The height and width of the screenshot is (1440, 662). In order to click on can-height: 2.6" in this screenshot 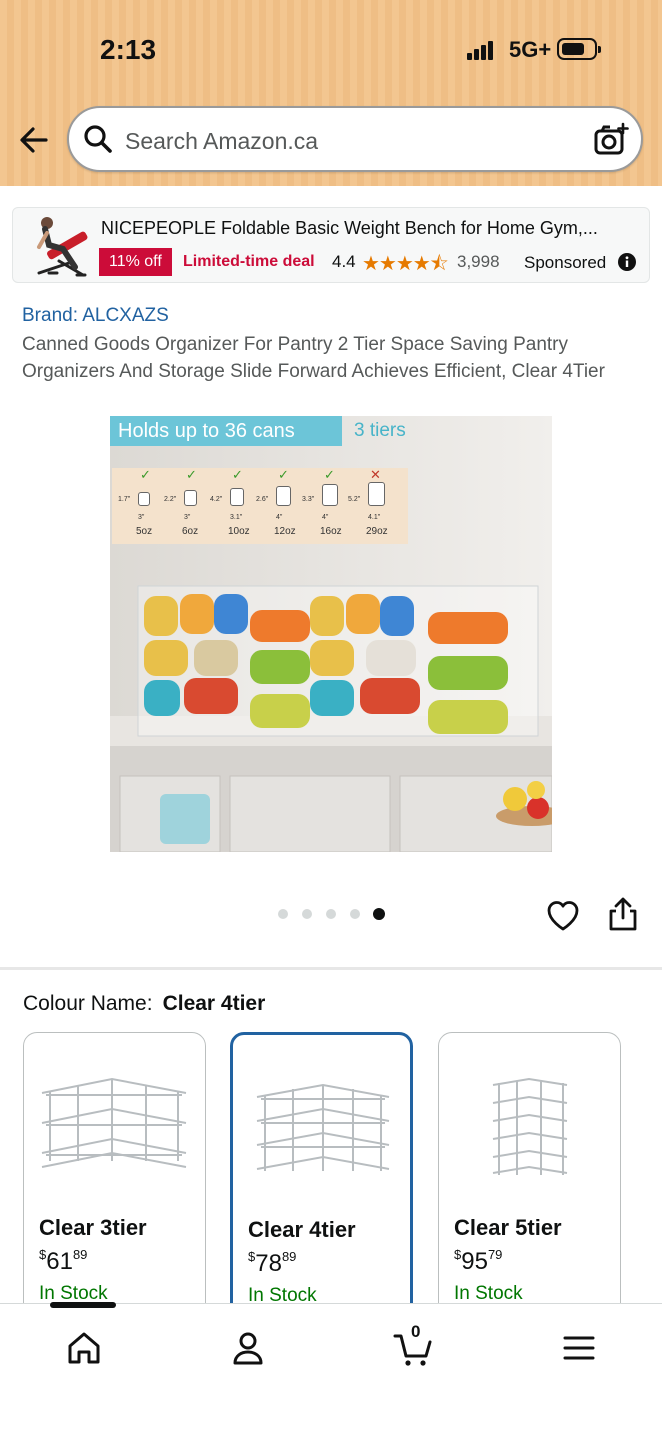, I will do `click(262, 499)`.